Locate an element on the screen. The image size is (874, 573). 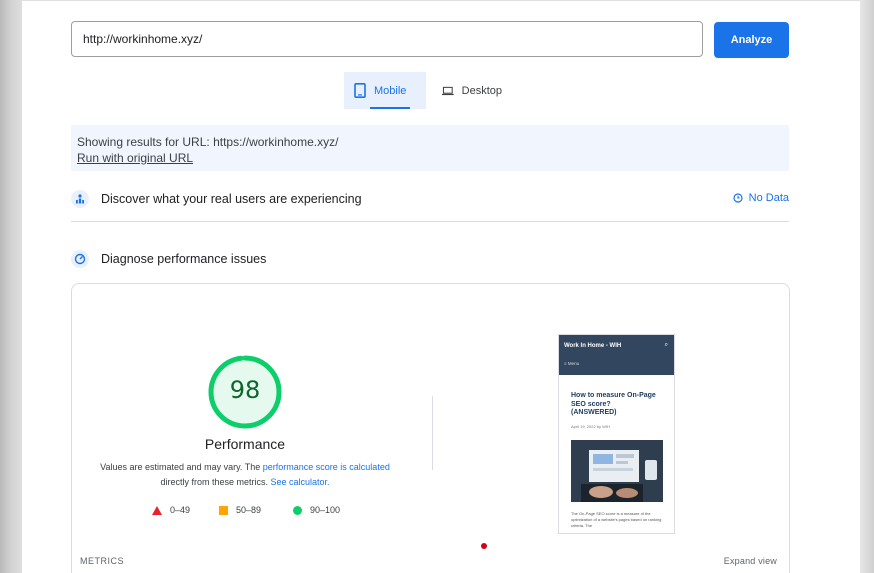
score-legend: 0–49 50–89 90–100 is located at coordinates (252, 511).